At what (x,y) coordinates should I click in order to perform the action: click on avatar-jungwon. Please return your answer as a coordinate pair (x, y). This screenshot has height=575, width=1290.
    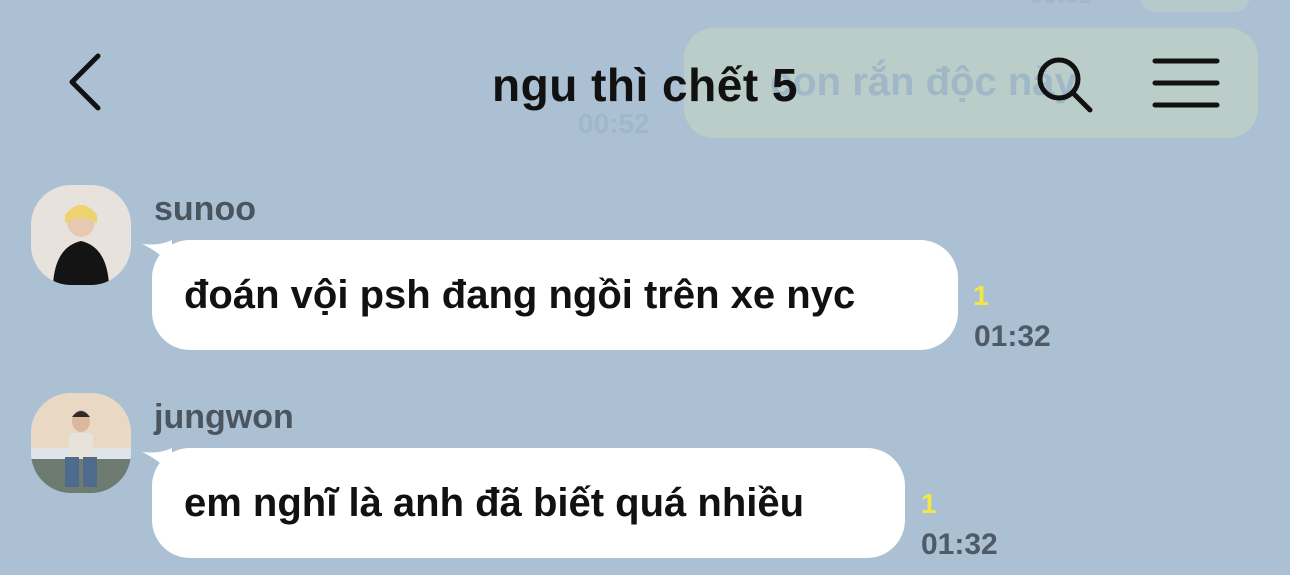
    Looking at the image, I should click on (81, 443).